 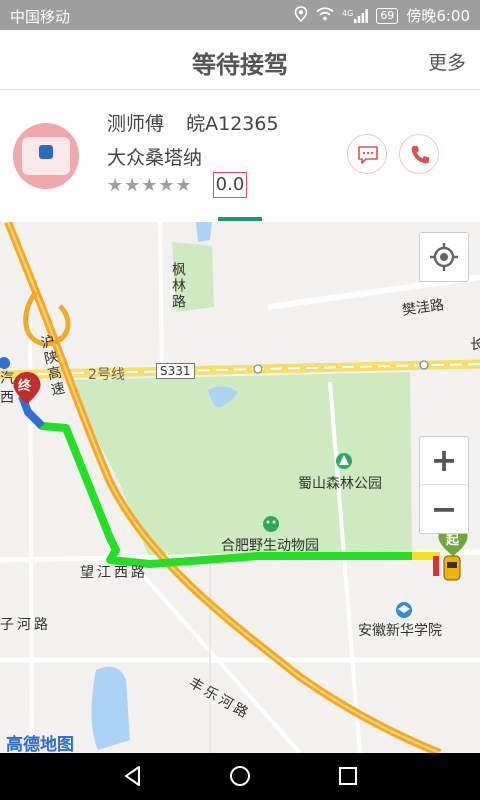 I want to click on locate-button, so click(x=444, y=257).